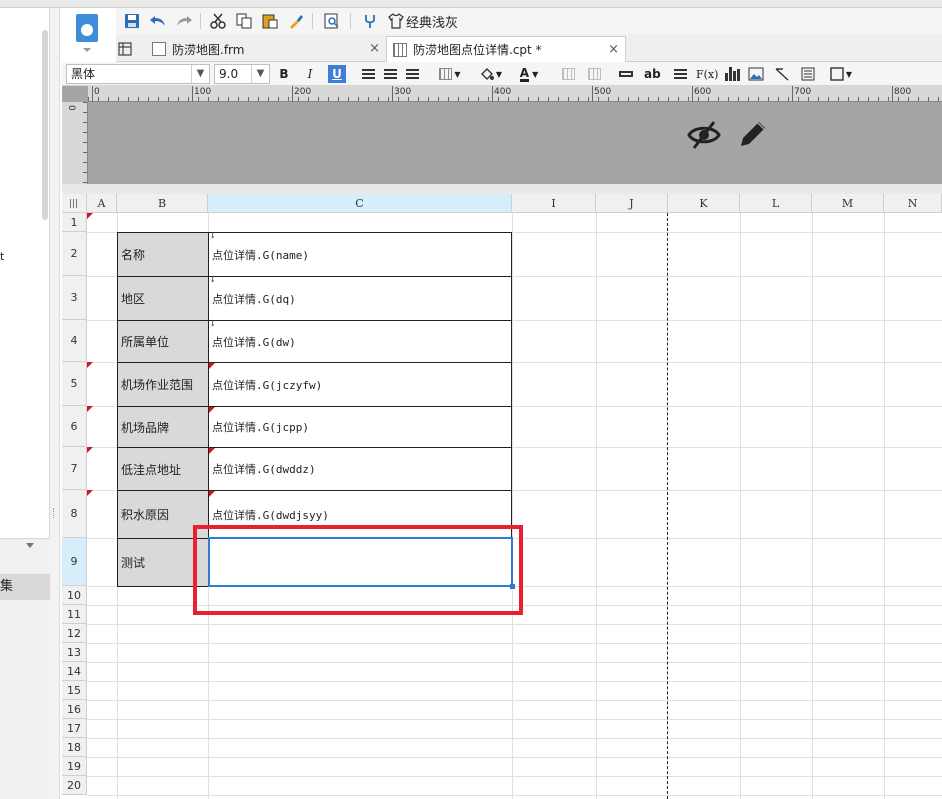 The image size is (942, 799). Describe the element at coordinates (74, 222) in the screenshot. I see `row-header: 1` at that location.